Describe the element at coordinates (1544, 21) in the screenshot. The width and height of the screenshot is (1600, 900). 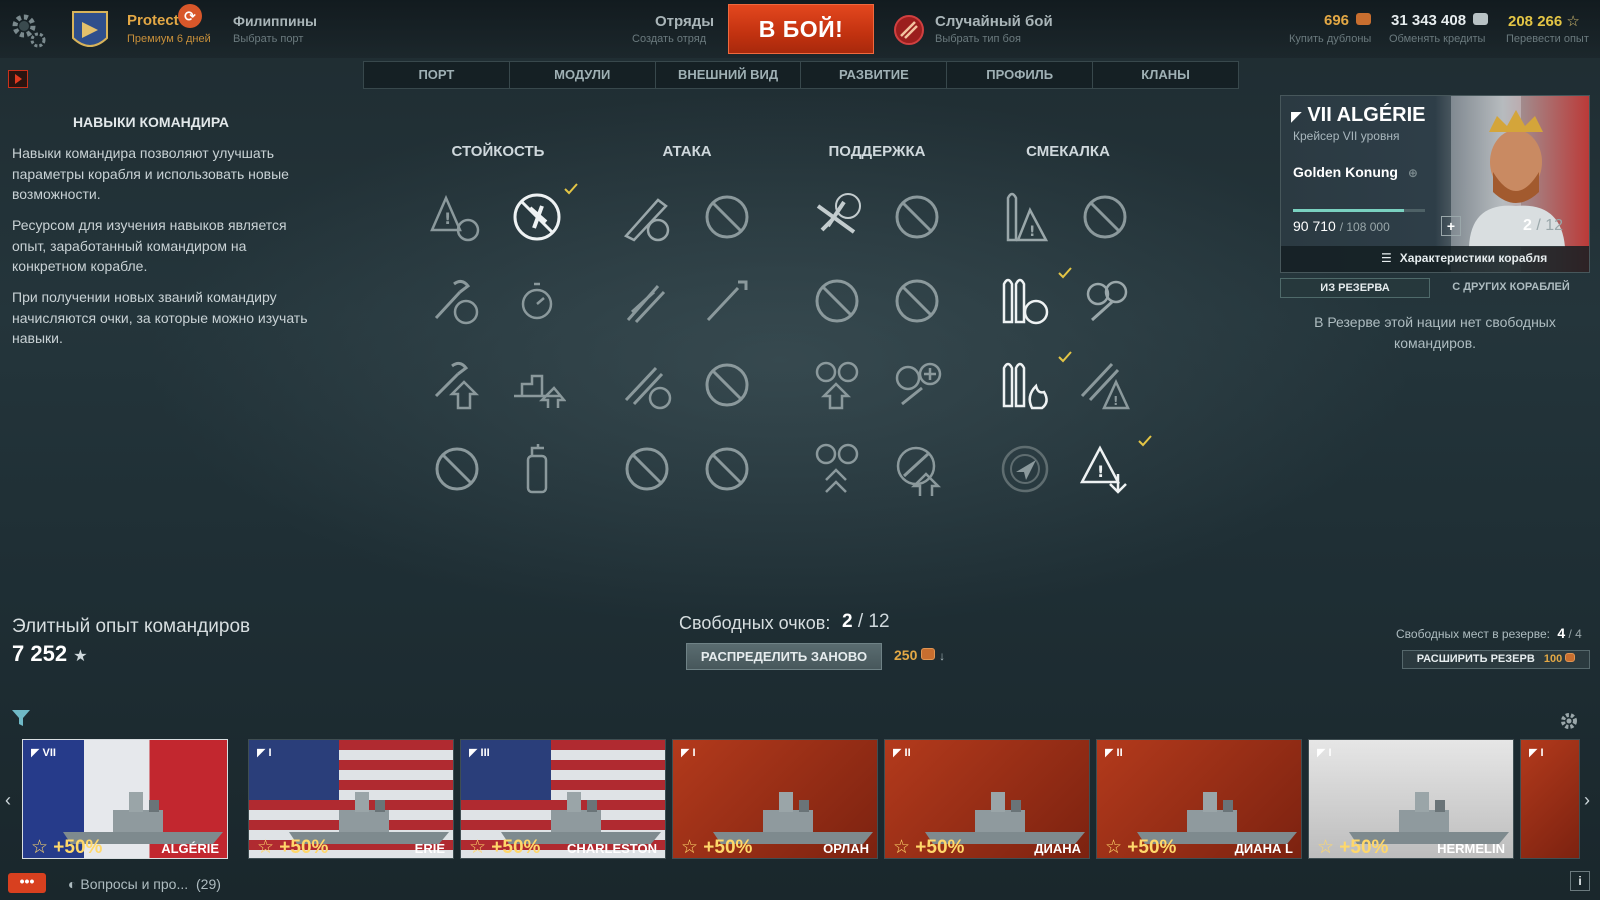
I see `free-xp-value: 208 266 ☆` at that location.